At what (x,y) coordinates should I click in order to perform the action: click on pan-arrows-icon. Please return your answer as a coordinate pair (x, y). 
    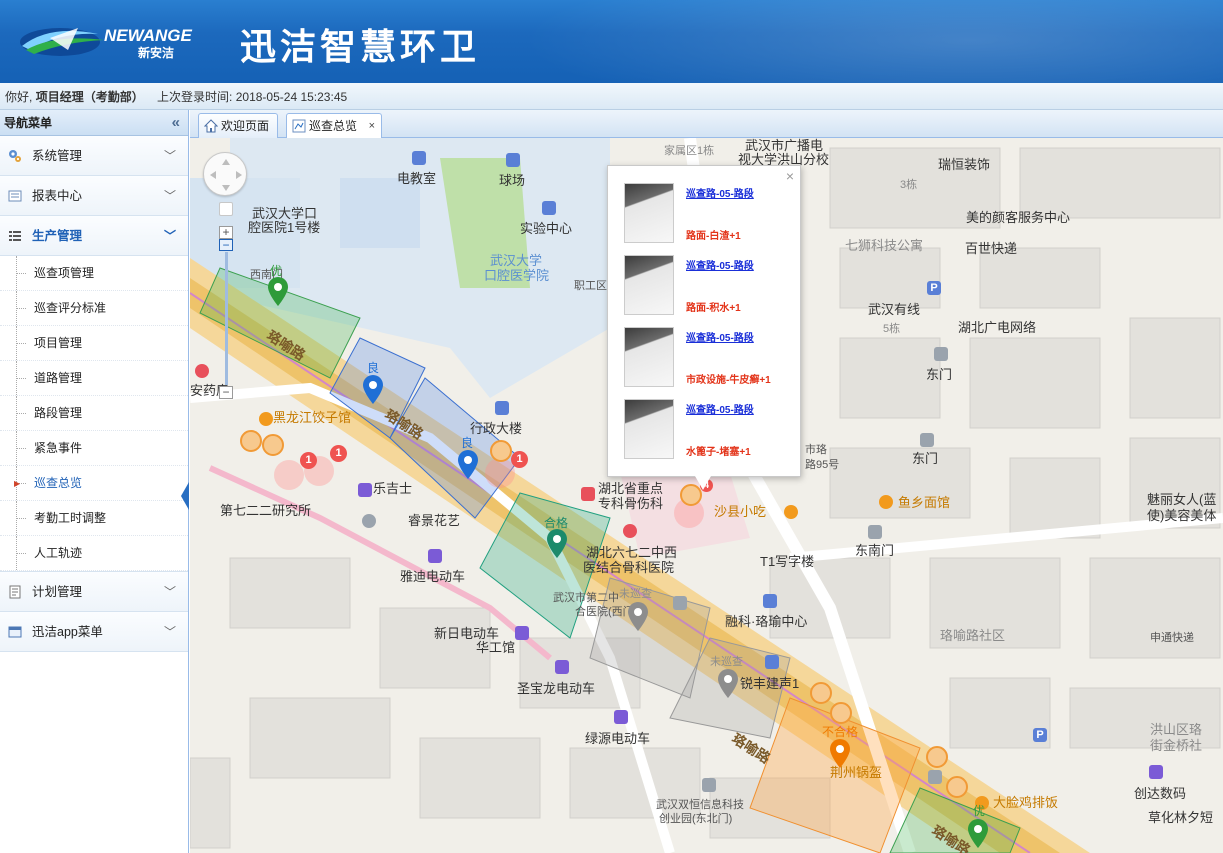
    Looking at the image, I should click on (226, 175).